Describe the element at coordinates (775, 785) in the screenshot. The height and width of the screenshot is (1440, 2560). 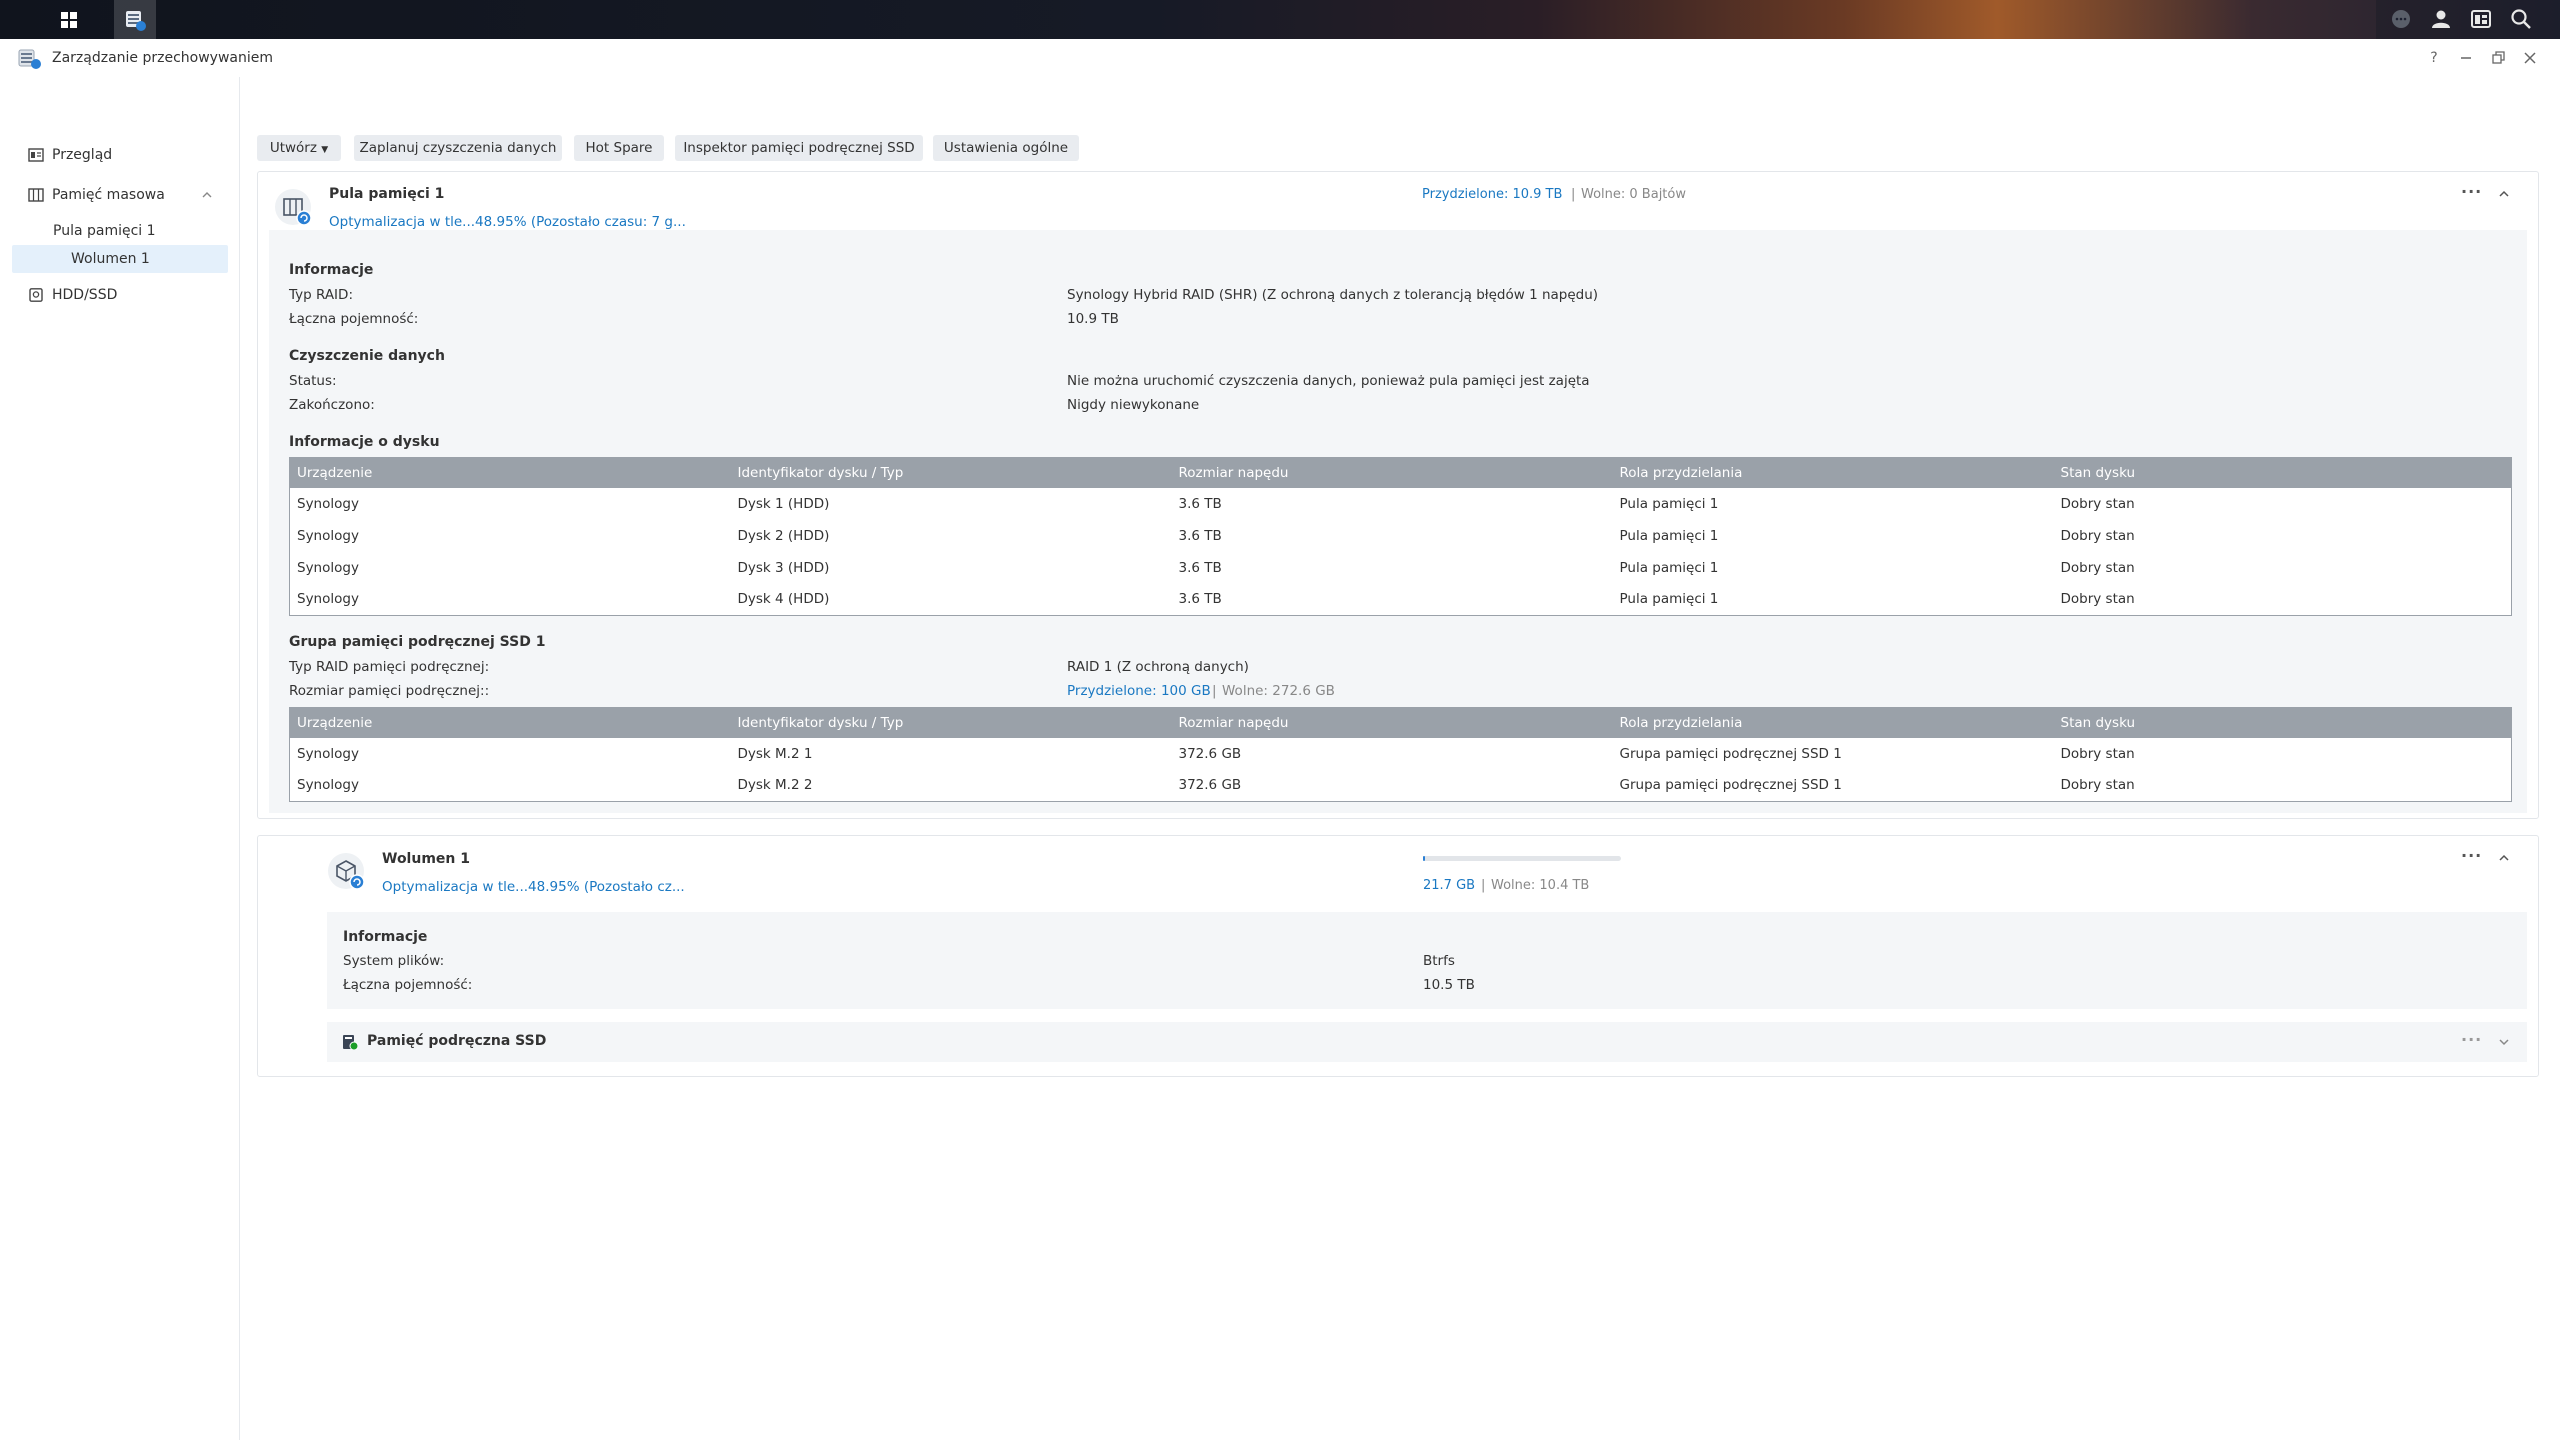
I see `table-cell: Dysk M.2 2` at that location.